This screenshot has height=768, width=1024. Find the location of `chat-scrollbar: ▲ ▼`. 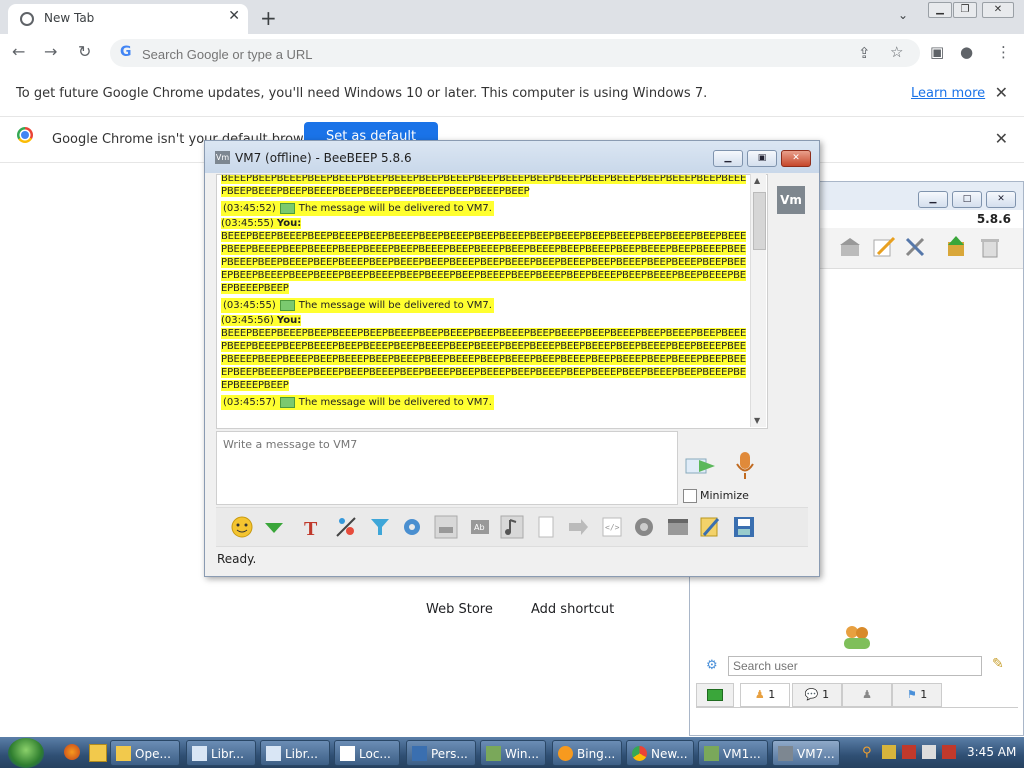

chat-scrollbar: ▲ ▼ is located at coordinates (758, 300).